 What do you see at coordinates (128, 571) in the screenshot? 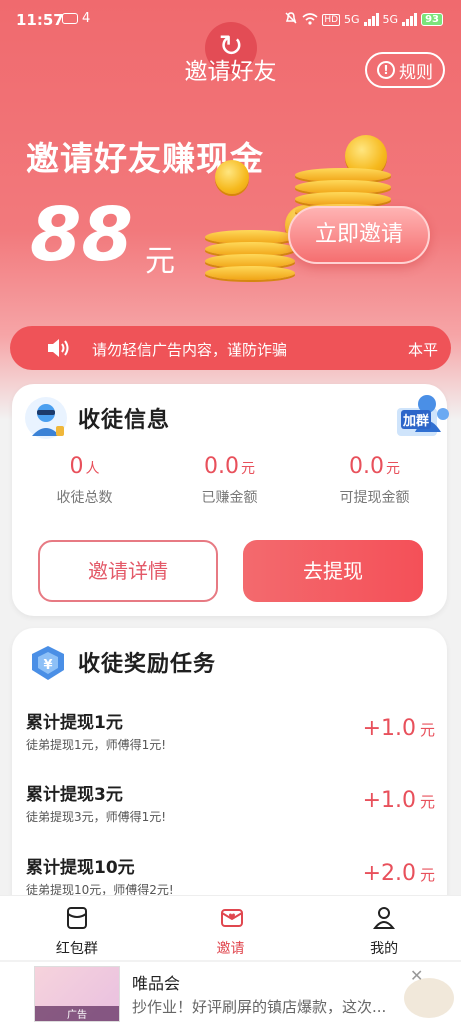
I see `invite-details-button: 邀请详情` at bounding box center [128, 571].